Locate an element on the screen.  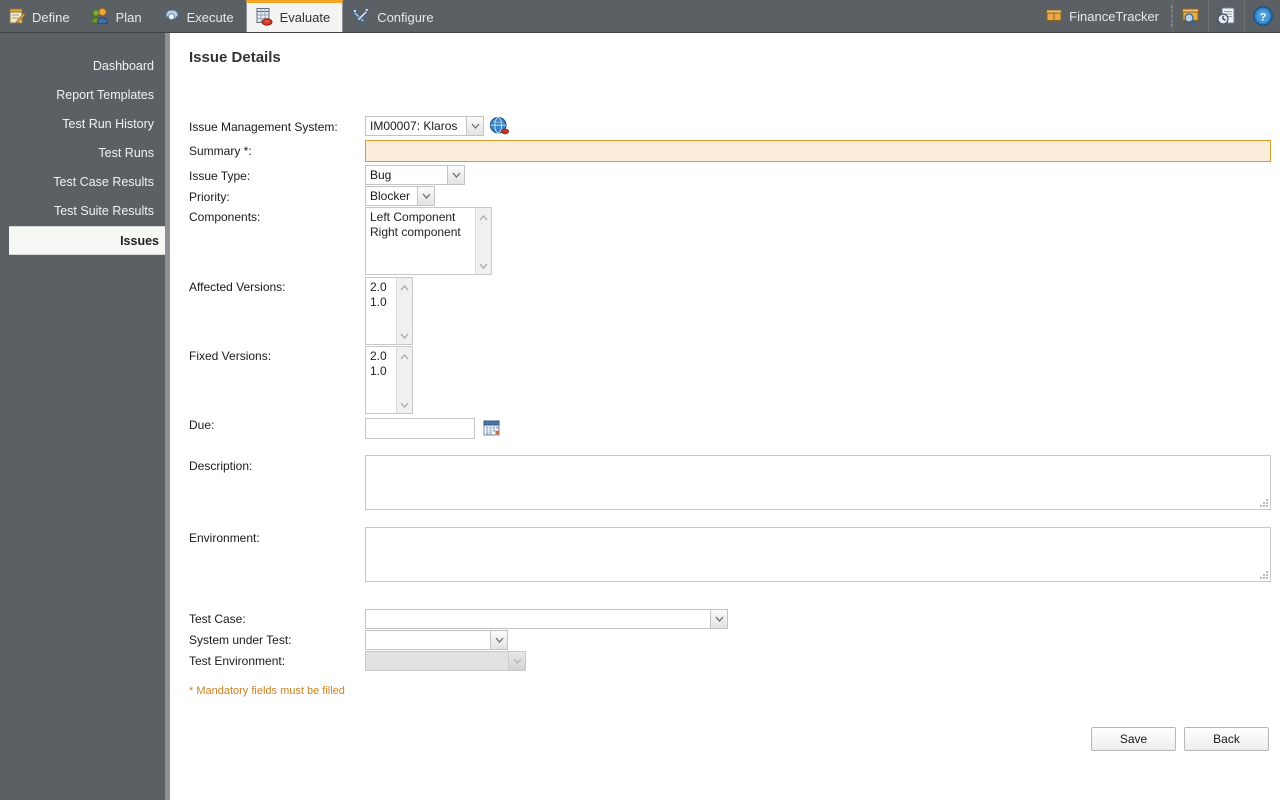
components-listbox: Left Component Right component is located at coordinates (428, 241).